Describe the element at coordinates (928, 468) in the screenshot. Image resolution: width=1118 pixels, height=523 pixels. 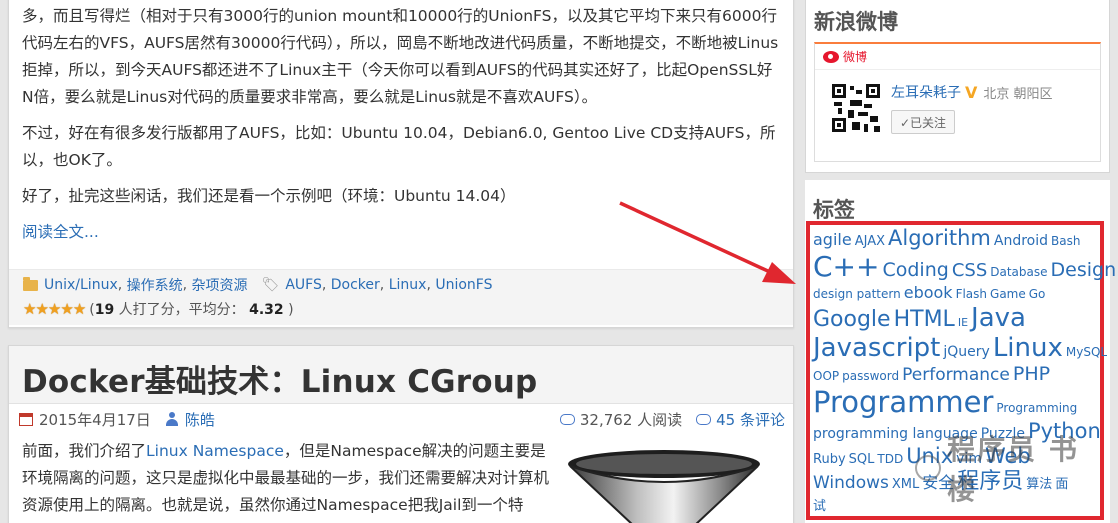
I see `wechat-icon` at that location.